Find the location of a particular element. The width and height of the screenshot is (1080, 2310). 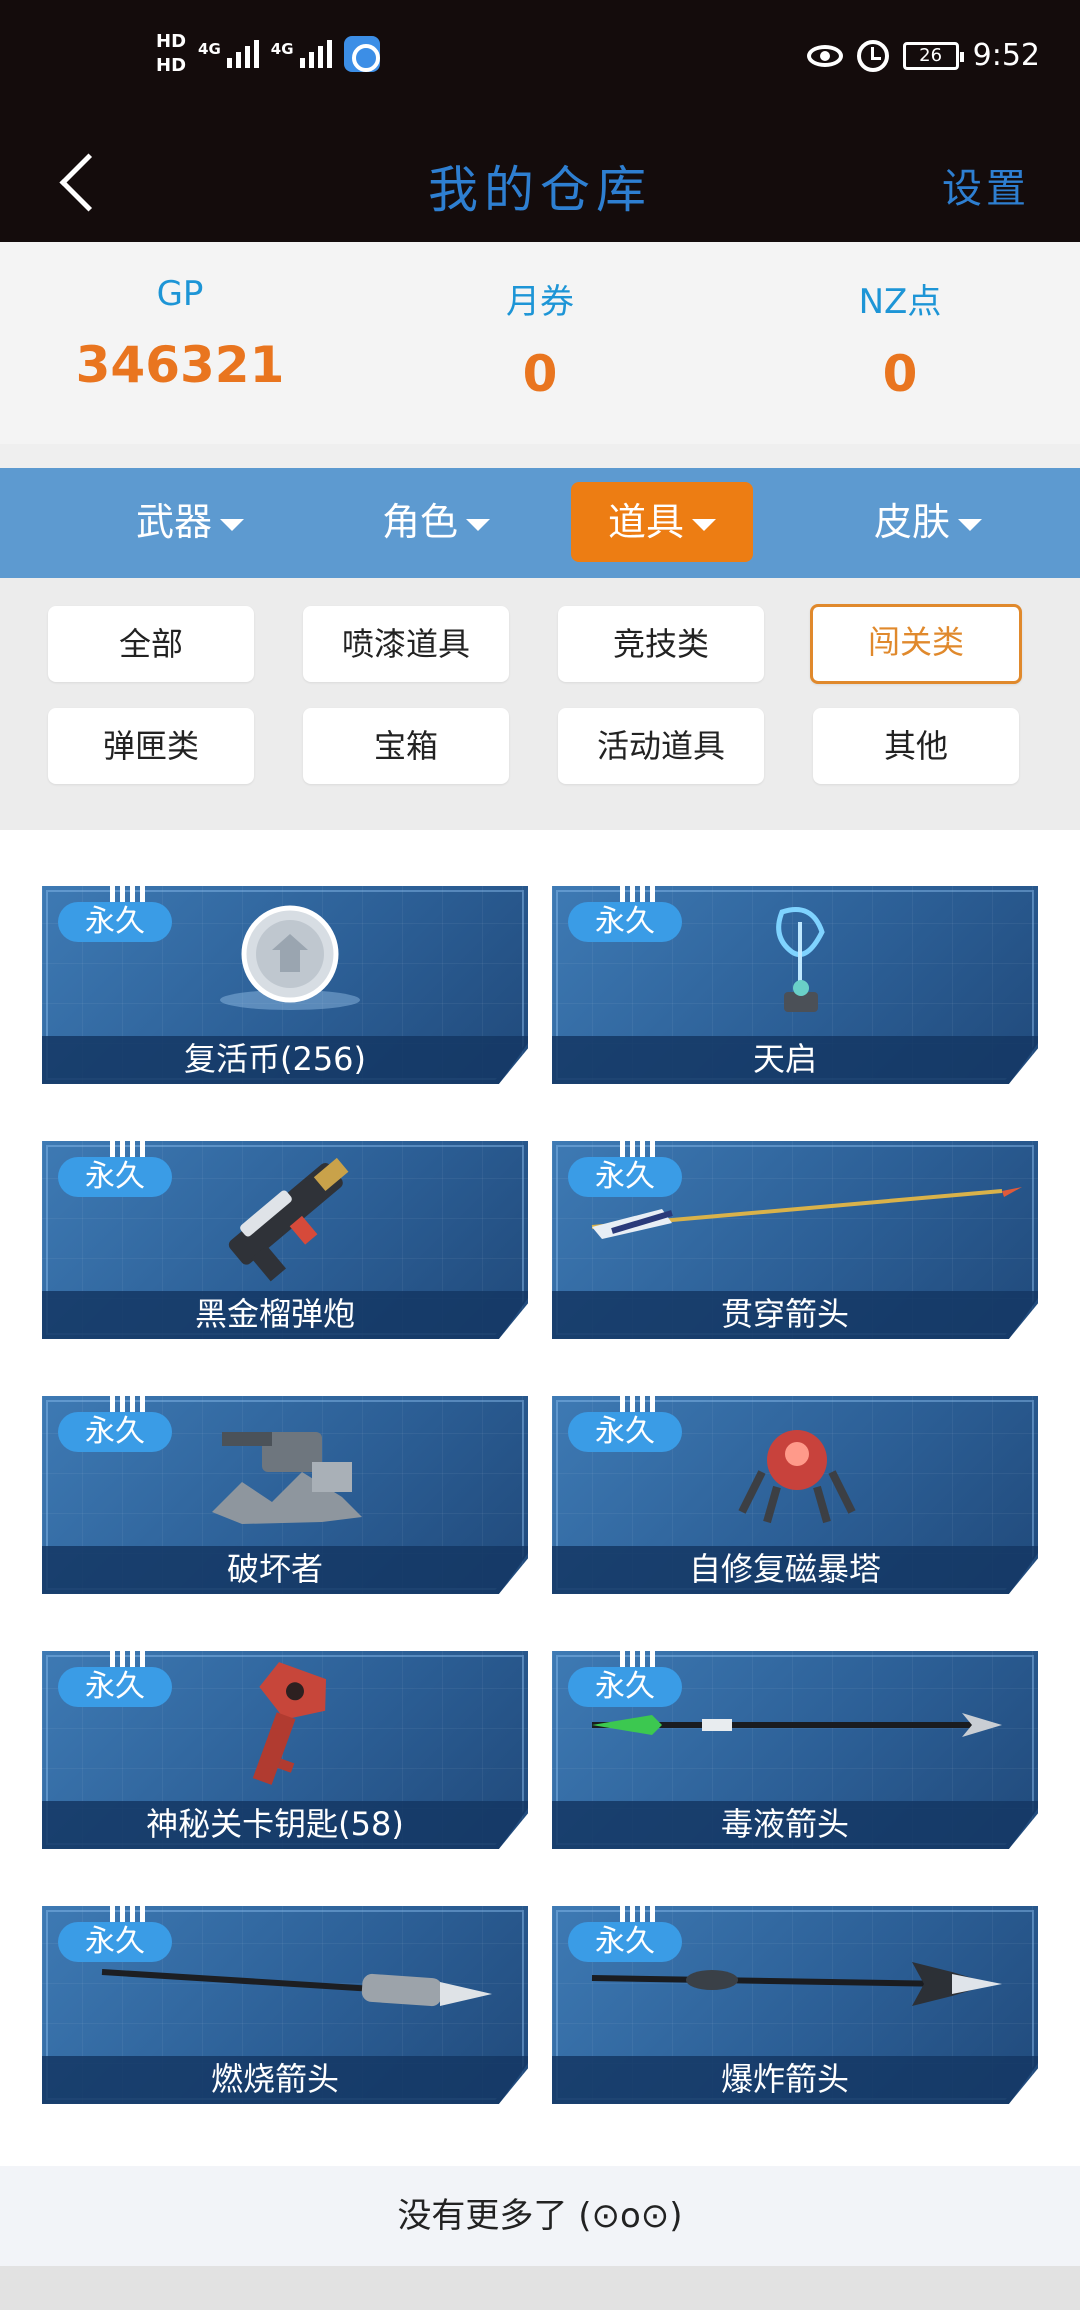

currency-panel: GP 346321 月券 0 NZ点 0 is located at coordinates (540, 343).